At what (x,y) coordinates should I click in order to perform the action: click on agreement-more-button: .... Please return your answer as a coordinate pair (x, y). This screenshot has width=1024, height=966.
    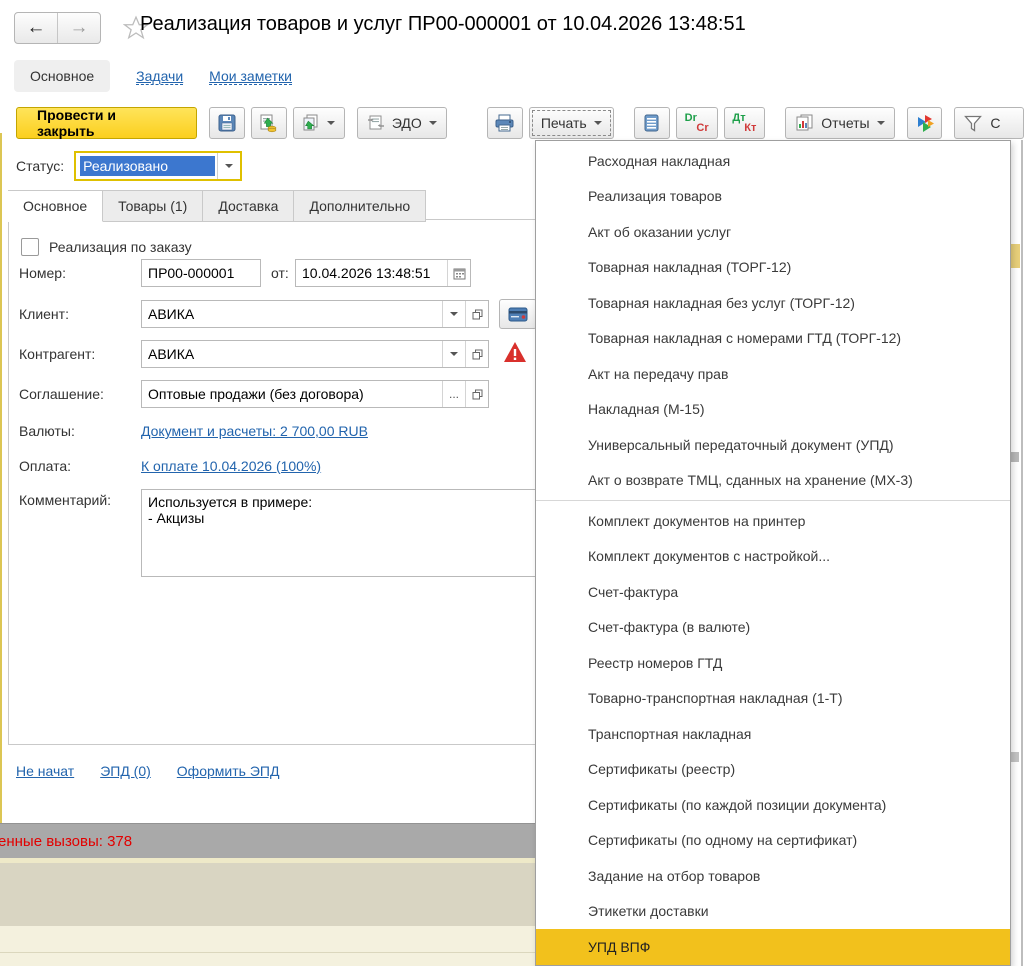
    Looking at the image, I should click on (453, 394).